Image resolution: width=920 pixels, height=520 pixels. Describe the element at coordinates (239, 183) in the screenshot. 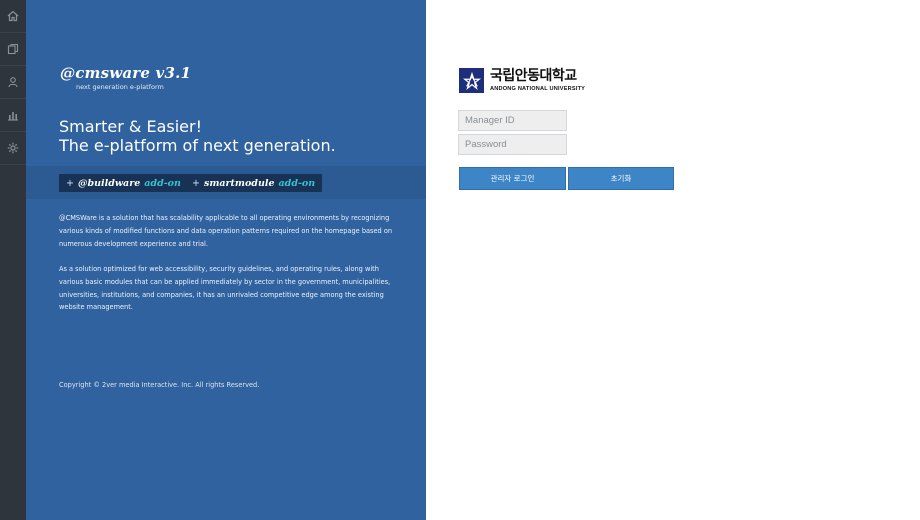

I see `addon-name: smartmodule` at that location.